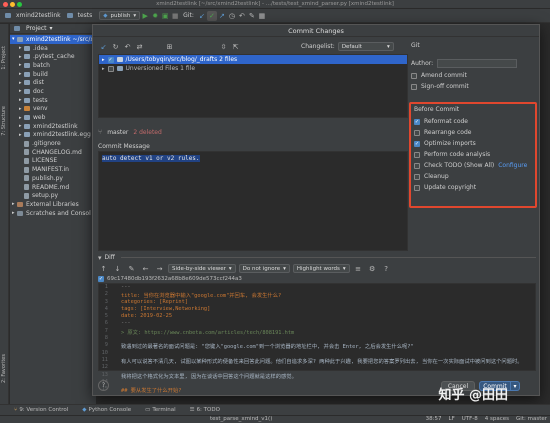  I want to click on breadcrumb-project: xmind2testlink, so click(33, 15).